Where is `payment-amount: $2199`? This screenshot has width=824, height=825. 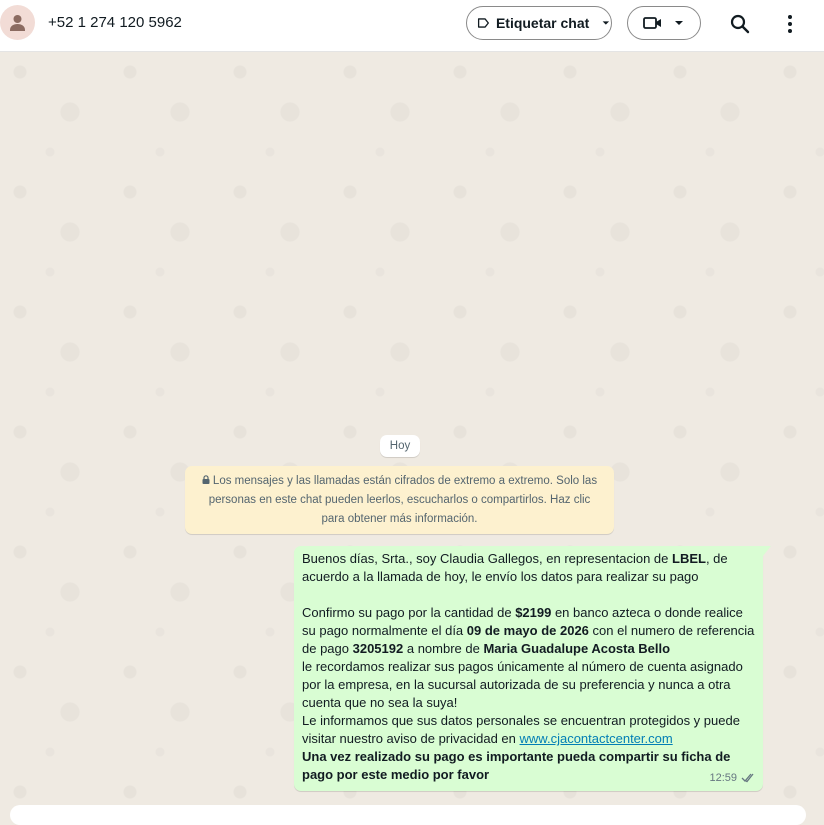
payment-amount: $2199 is located at coordinates (533, 612).